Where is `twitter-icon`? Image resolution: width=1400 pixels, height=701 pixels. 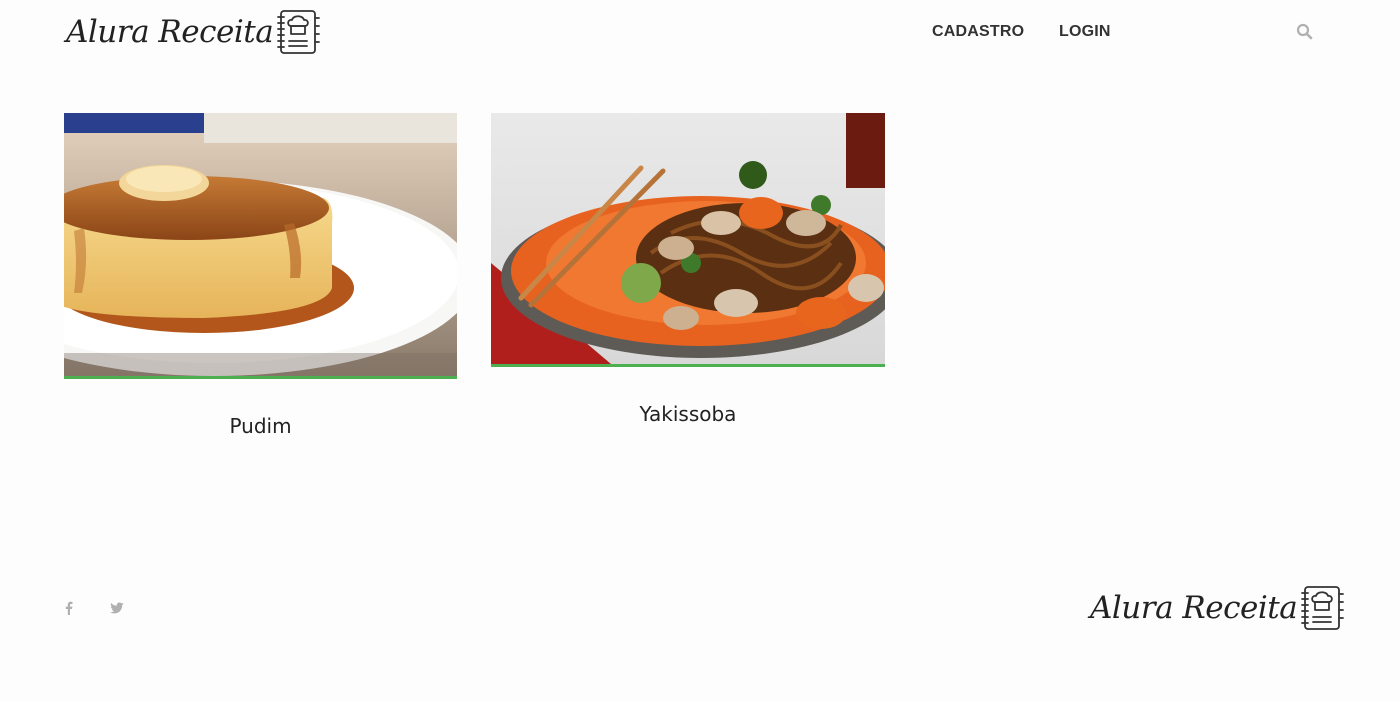
twitter-icon is located at coordinates (117, 607).